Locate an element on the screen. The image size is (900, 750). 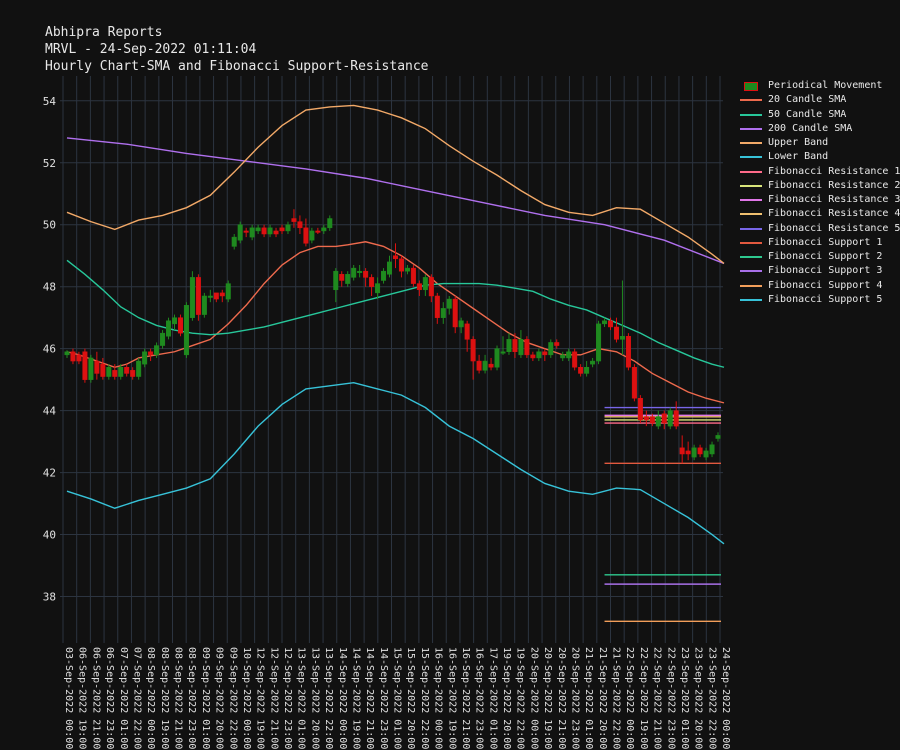
x-tick-label: 21-Sep-2022 01:00 is located at coordinates (588, 698).